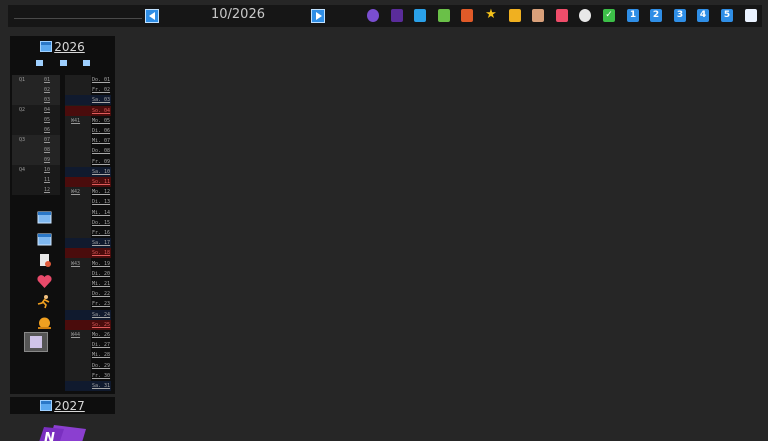  I want to click on day-link: Di. 20, so click(88, 274).